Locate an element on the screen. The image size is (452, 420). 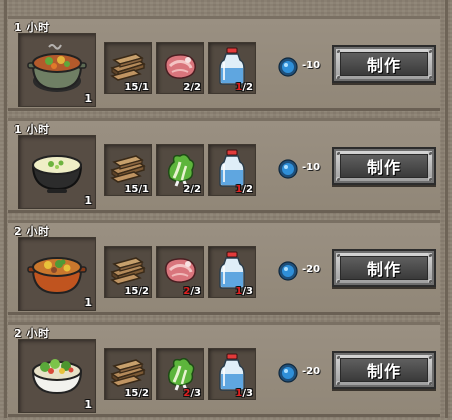
vegetable-stew-pot-icon is located at coordinates (57, 70).